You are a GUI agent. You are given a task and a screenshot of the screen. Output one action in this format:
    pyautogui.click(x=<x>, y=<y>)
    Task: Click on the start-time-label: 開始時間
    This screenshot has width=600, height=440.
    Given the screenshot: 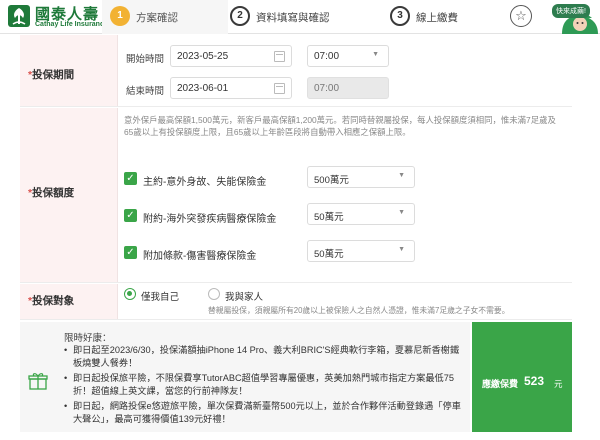 What is the action you would take?
    pyautogui.click(x=145, y=59)
    